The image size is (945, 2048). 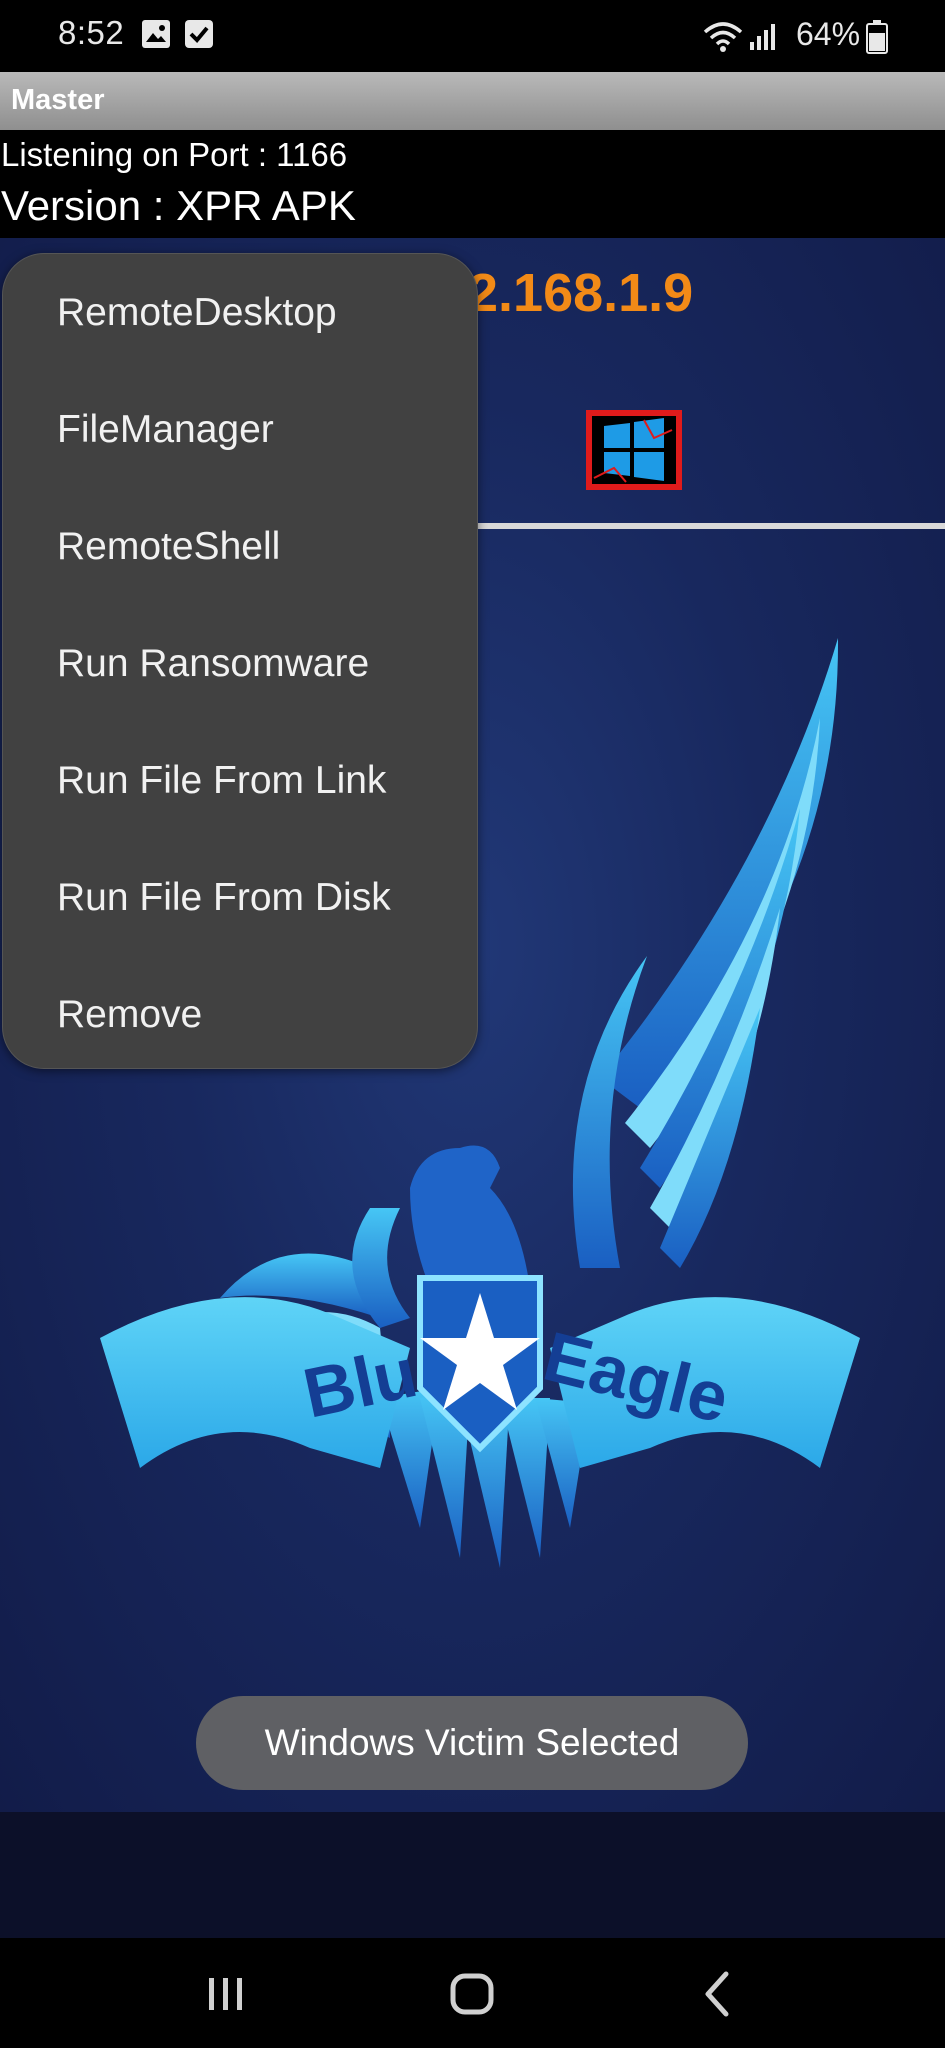 I want to click on menu-item-remote-desktop: RemoteDesktop, so click(x=240, y=312).